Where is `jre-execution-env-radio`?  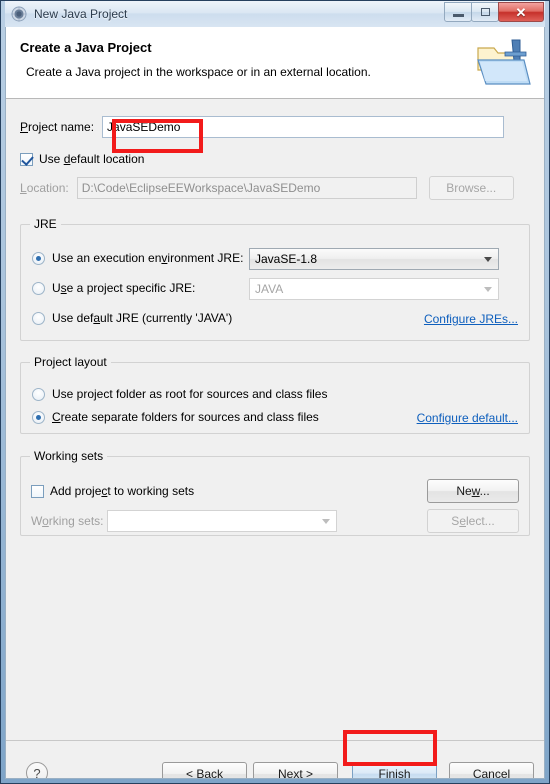 jre-execution-env-radio is located at coordinates (38, 258).